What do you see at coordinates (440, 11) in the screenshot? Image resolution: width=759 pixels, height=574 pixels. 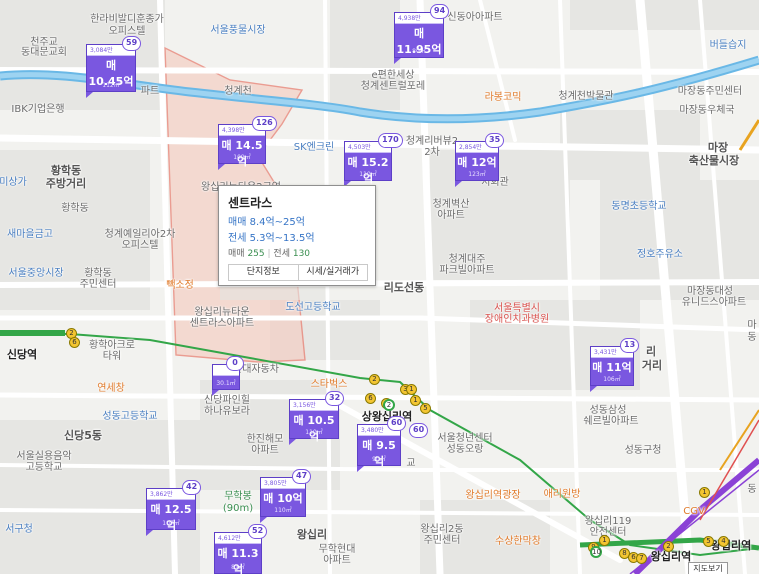 I see `listing-count-badge: 94` at bounding box center [440, 11].